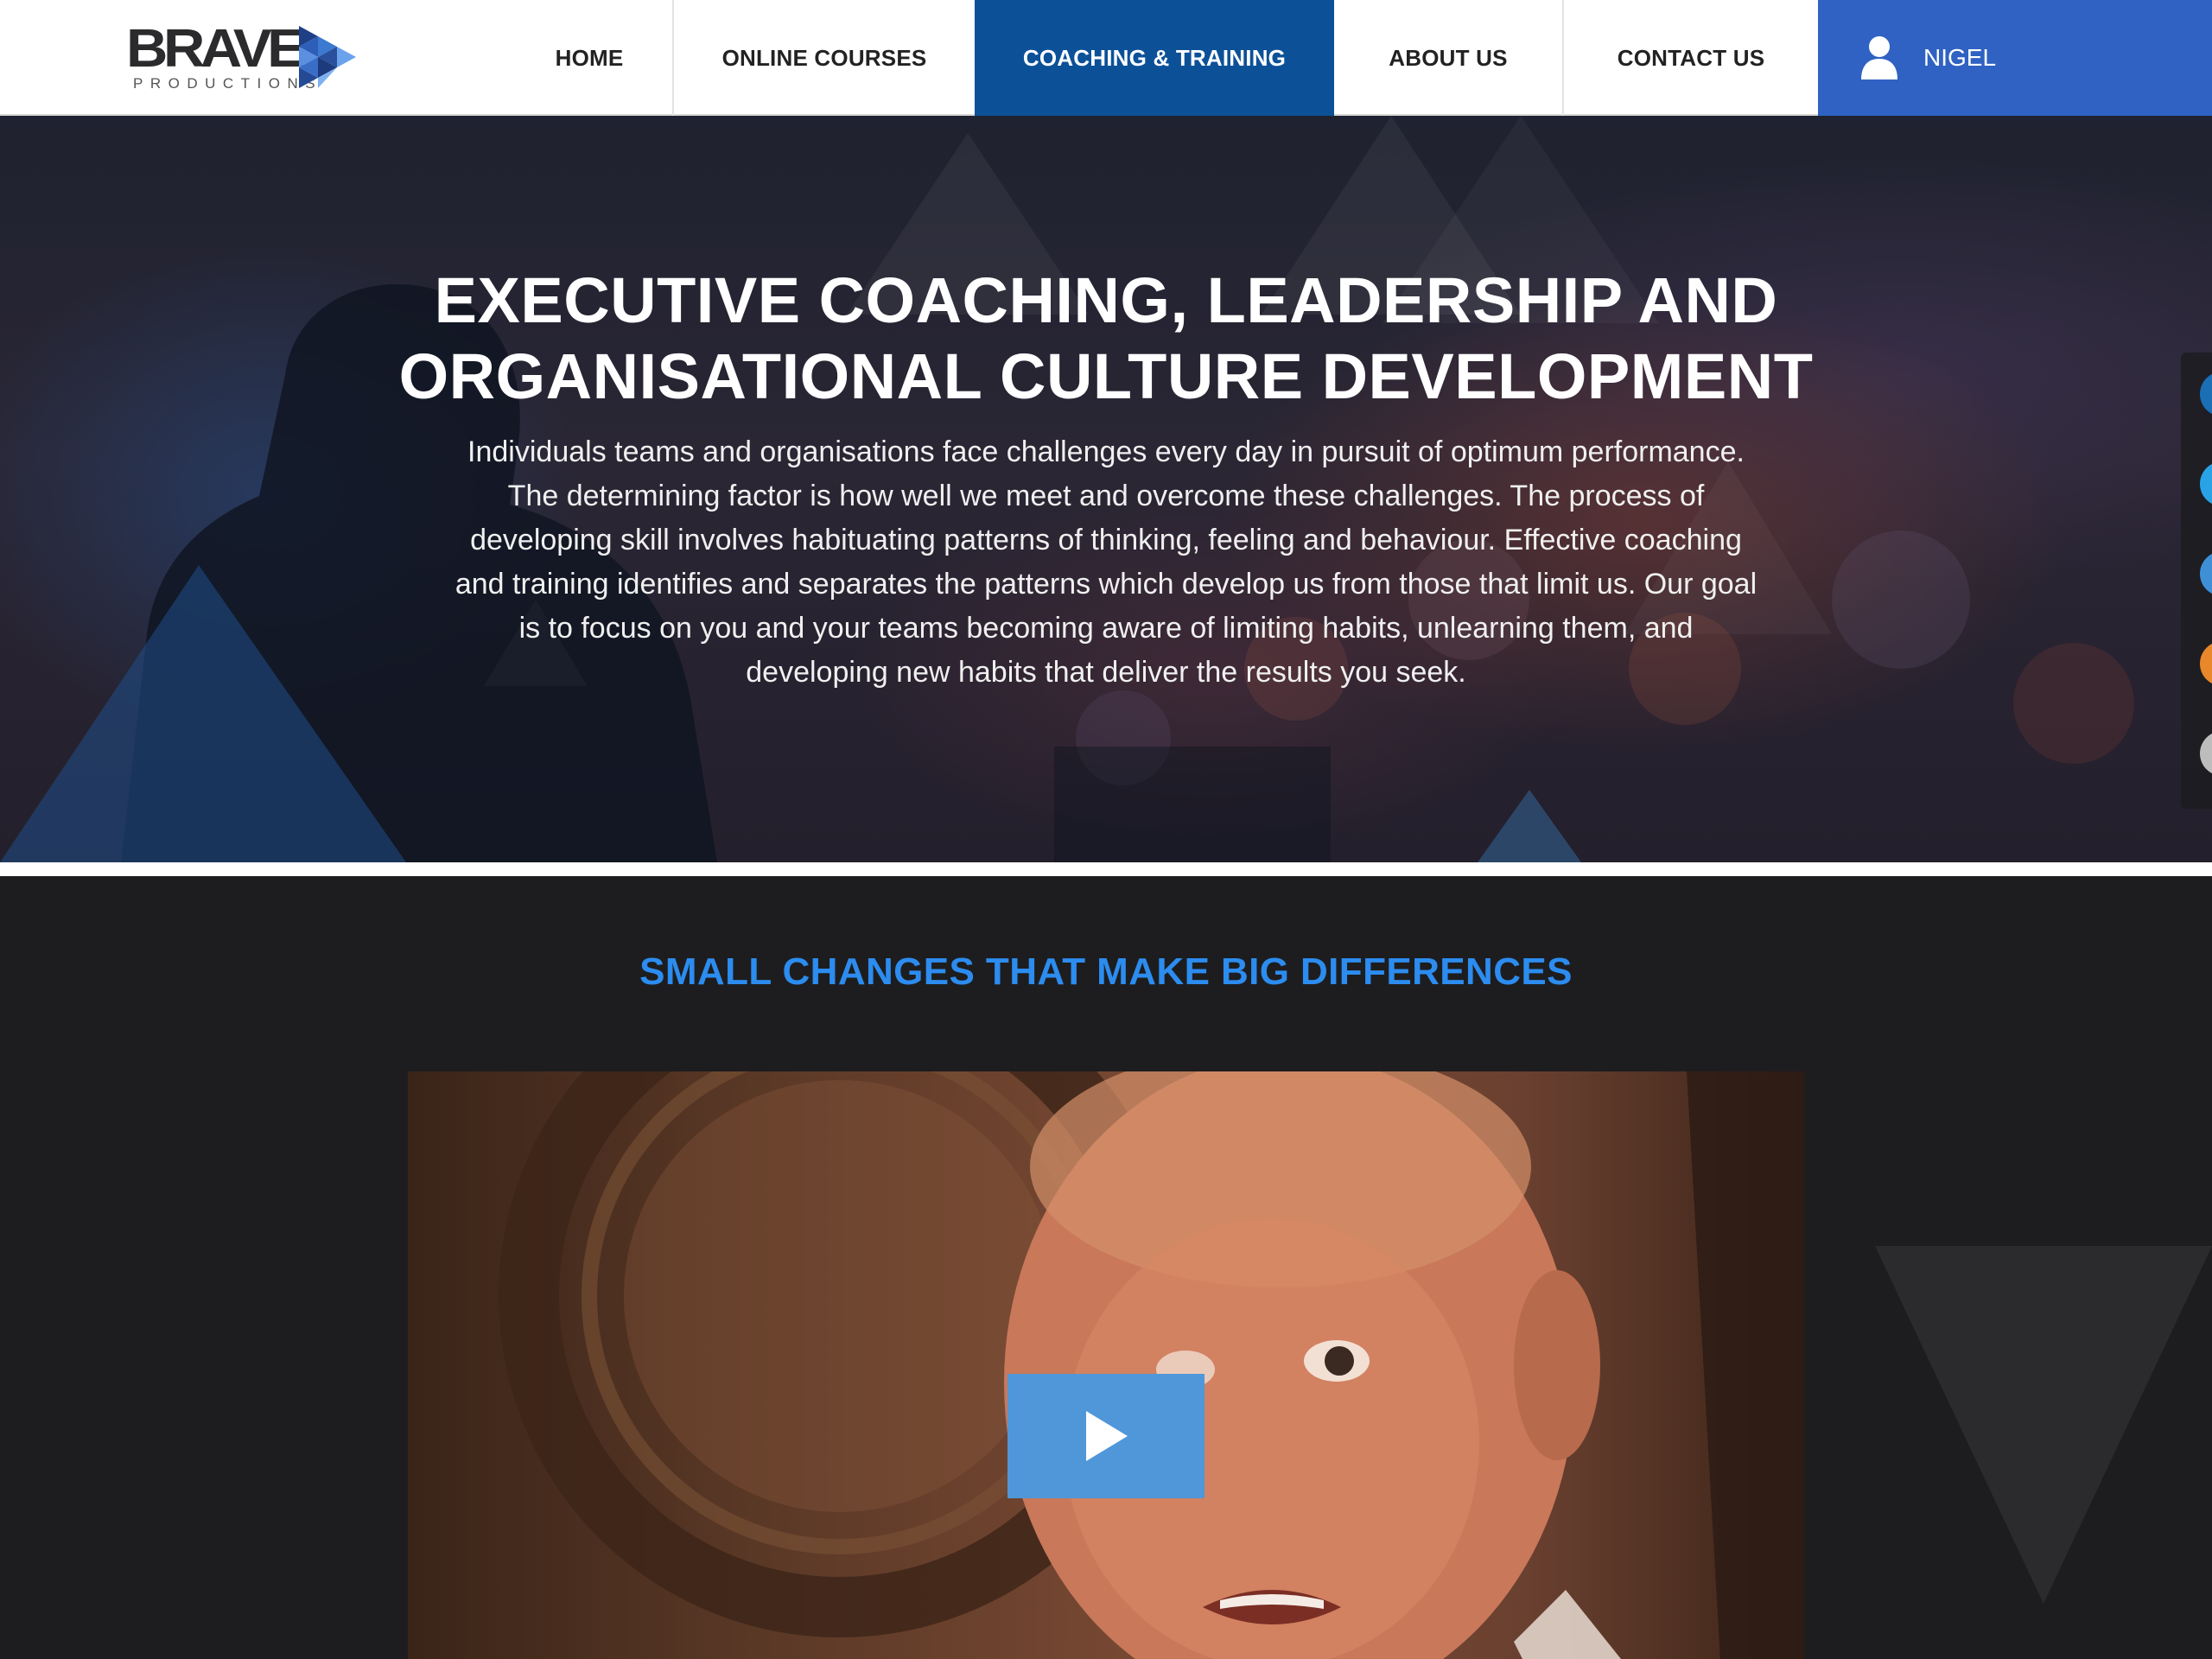 This screenshot has height=1659, width=2212. Describe the element at coordinates (1879, 57) in the screenshot. I see `user-icon` at that location.